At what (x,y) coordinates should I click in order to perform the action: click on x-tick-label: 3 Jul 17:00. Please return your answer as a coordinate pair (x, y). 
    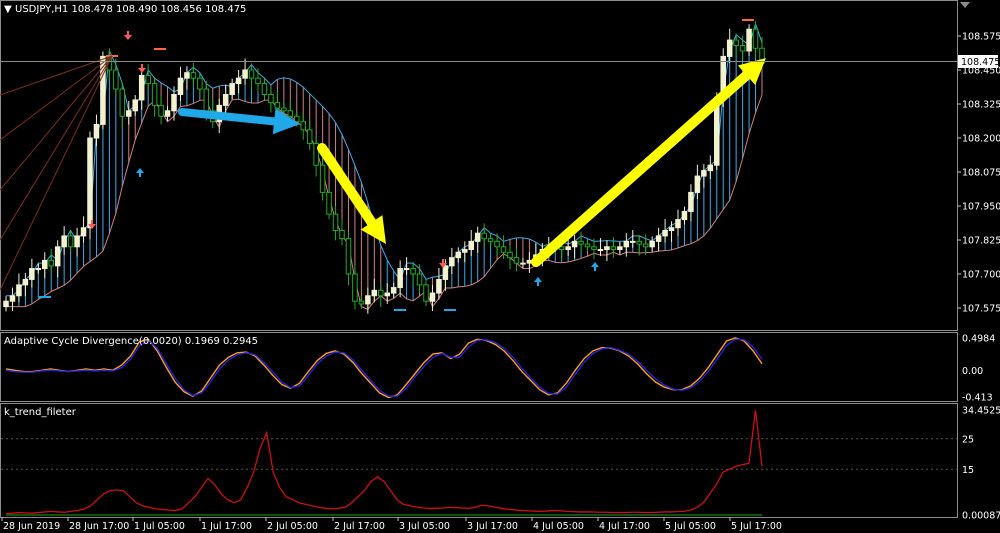
    Looking at the image, I should click on (492, 526).